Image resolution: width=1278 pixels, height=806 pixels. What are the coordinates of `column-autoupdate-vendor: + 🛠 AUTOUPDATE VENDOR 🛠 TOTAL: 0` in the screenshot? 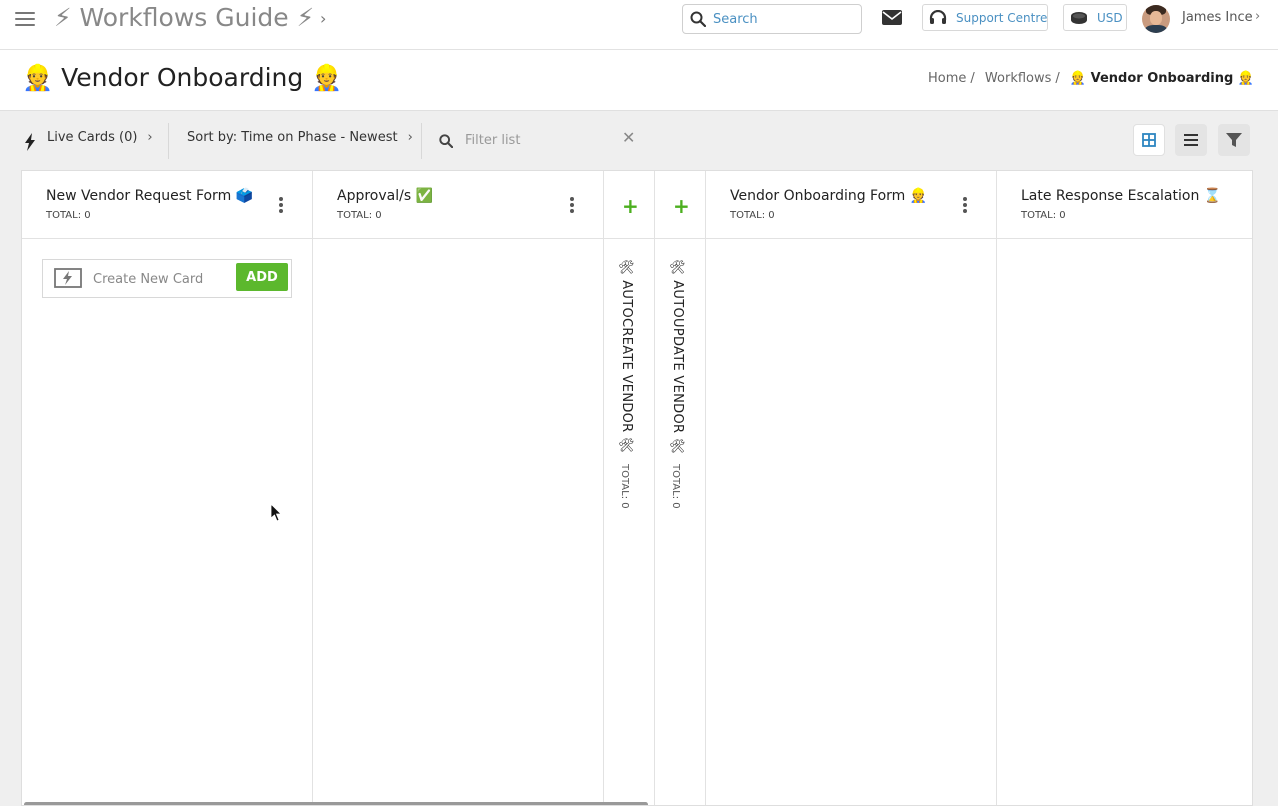 It's located at (680, 488).